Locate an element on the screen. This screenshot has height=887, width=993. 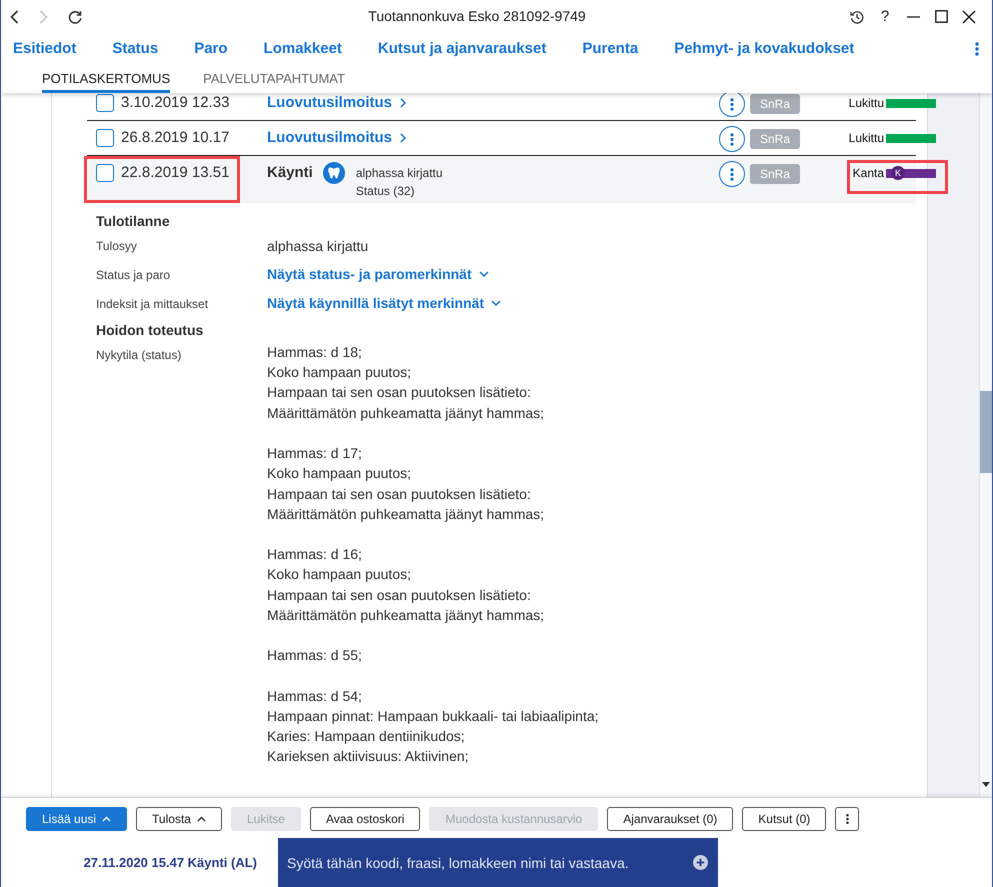
window-title: Tuotannonkuva Esko 281092-9749 is located at coordinates (477, 16).